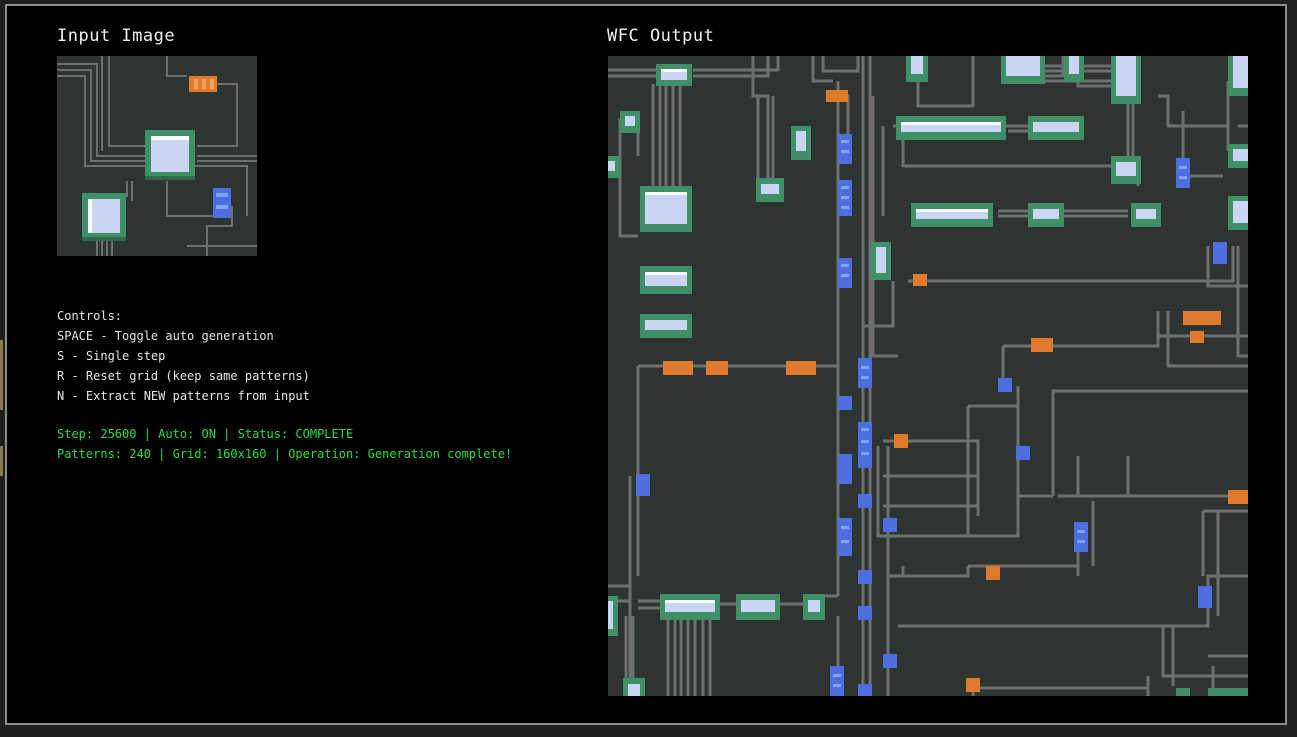 This screenshot has height=737, width=1297. What do you see at coordinates (111, 356) in the screenshot?
I see `control-single-step: S - Single step` at bounding box center [111, 356].